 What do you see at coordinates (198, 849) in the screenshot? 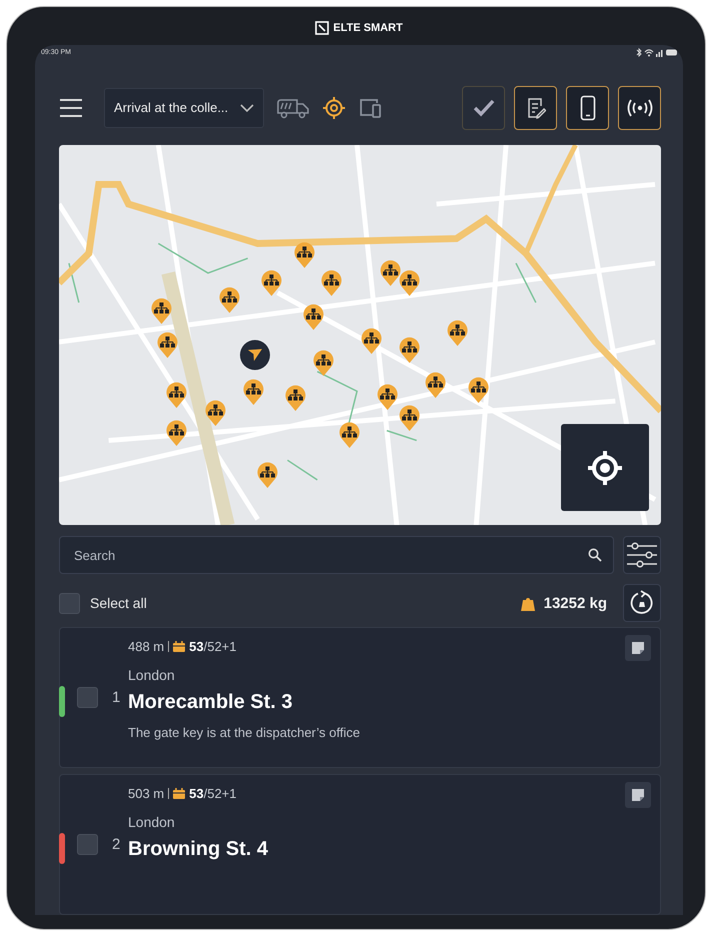
I see `street-address: Browning St. 4` at bounding box center [198, 849].